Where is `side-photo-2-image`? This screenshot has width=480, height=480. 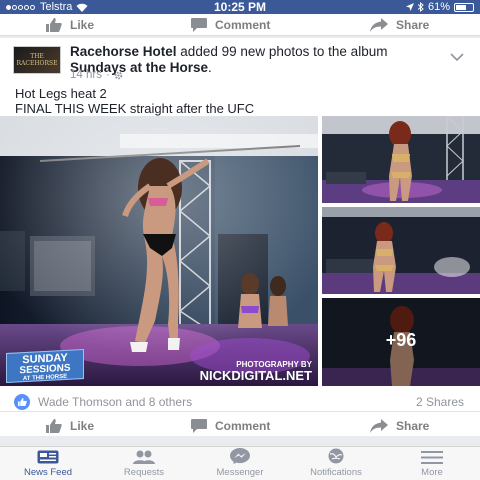 side-photo-2-image is located at coordinates (401, 250).